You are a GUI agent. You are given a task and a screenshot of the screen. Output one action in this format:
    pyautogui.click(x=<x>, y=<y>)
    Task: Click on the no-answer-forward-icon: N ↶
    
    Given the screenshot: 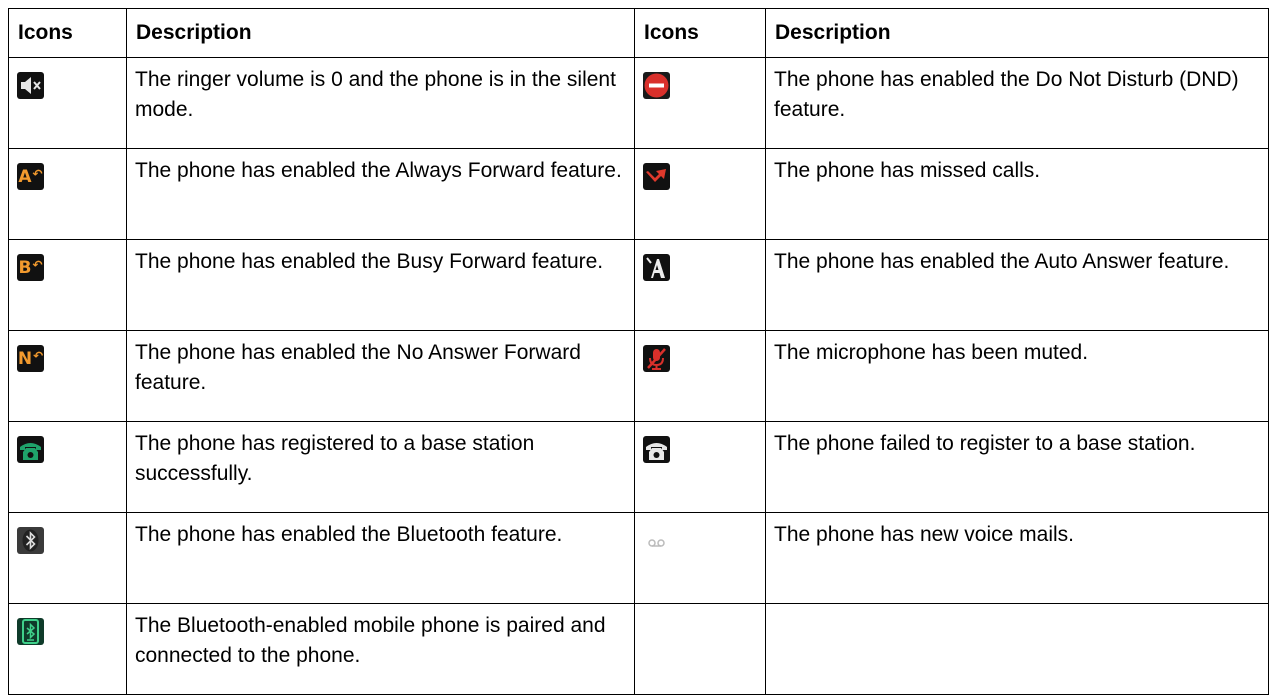 What is the action you would take?
    pyautogui.click(x=30, y=358)
    